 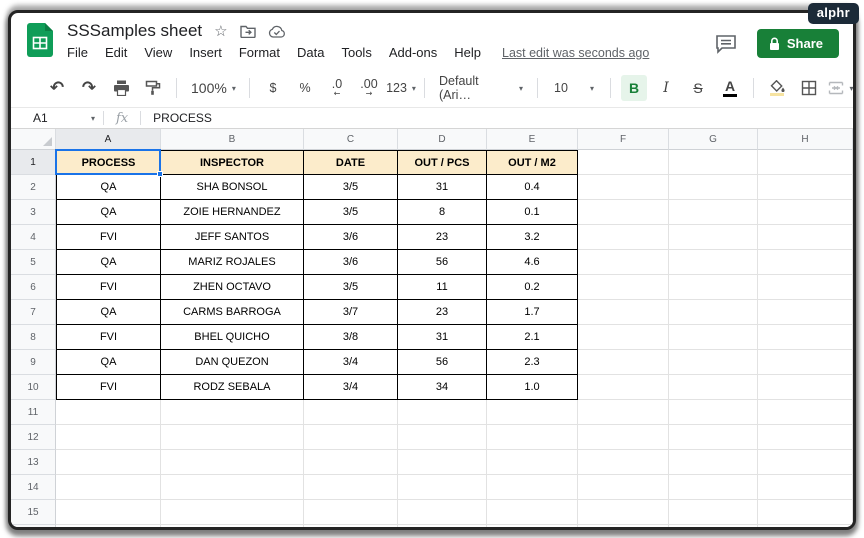 I want to click on cell-A6: FVI, so click(x=108, y=287).